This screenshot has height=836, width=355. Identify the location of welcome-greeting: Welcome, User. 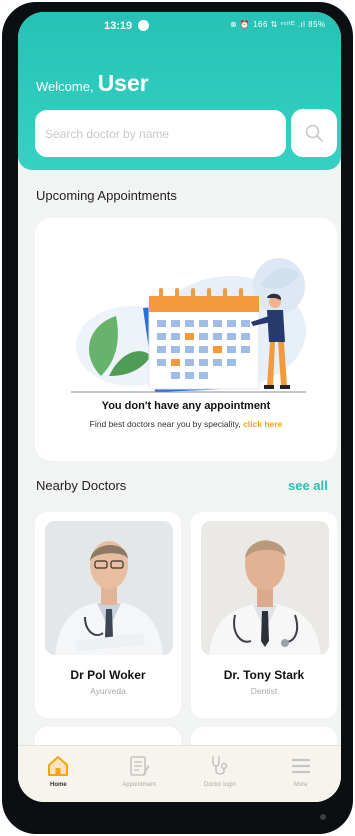
(92, 83).